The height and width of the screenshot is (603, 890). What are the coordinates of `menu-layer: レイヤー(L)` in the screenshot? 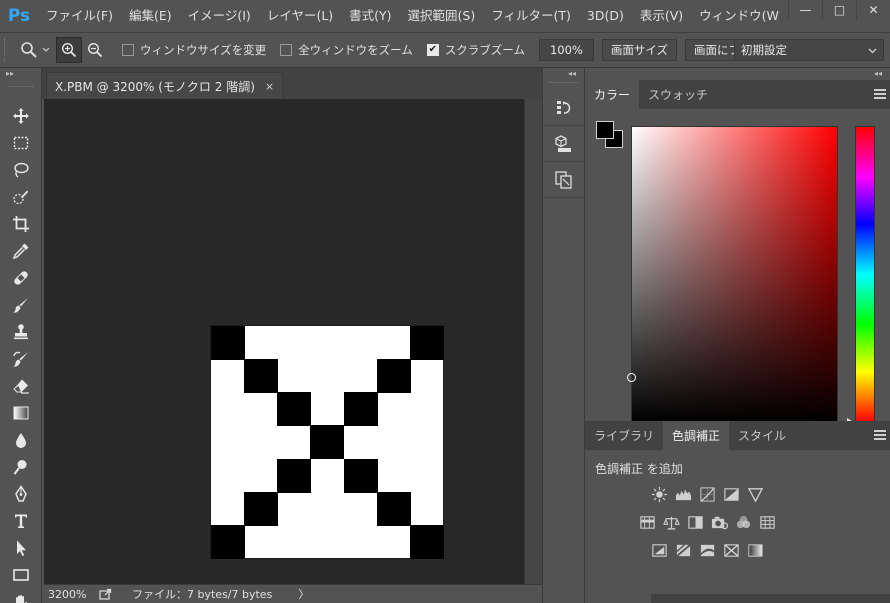 It's located at (300, 16).